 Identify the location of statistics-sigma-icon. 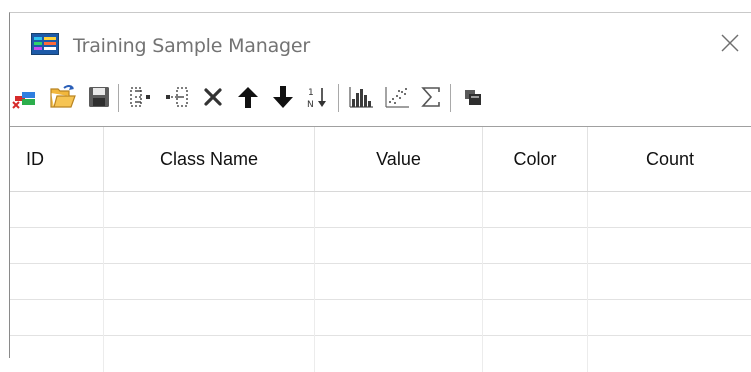
(430, 97).